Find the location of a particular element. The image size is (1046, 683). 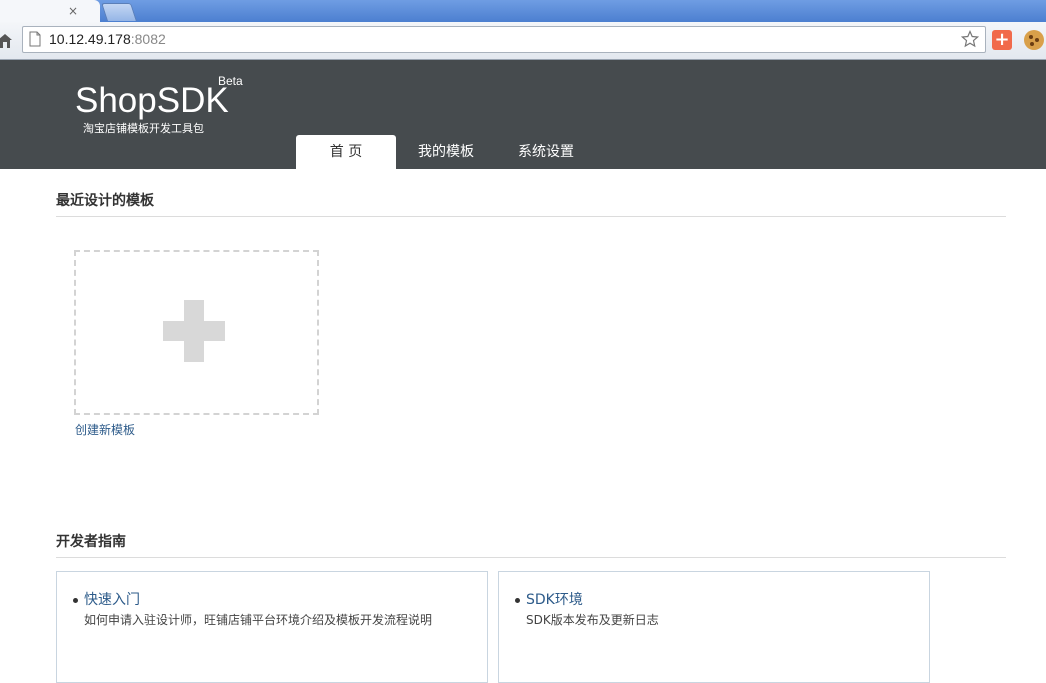

sdk-env-description: SDK版本发布及更新日志 is located at coordinates (592, 620).